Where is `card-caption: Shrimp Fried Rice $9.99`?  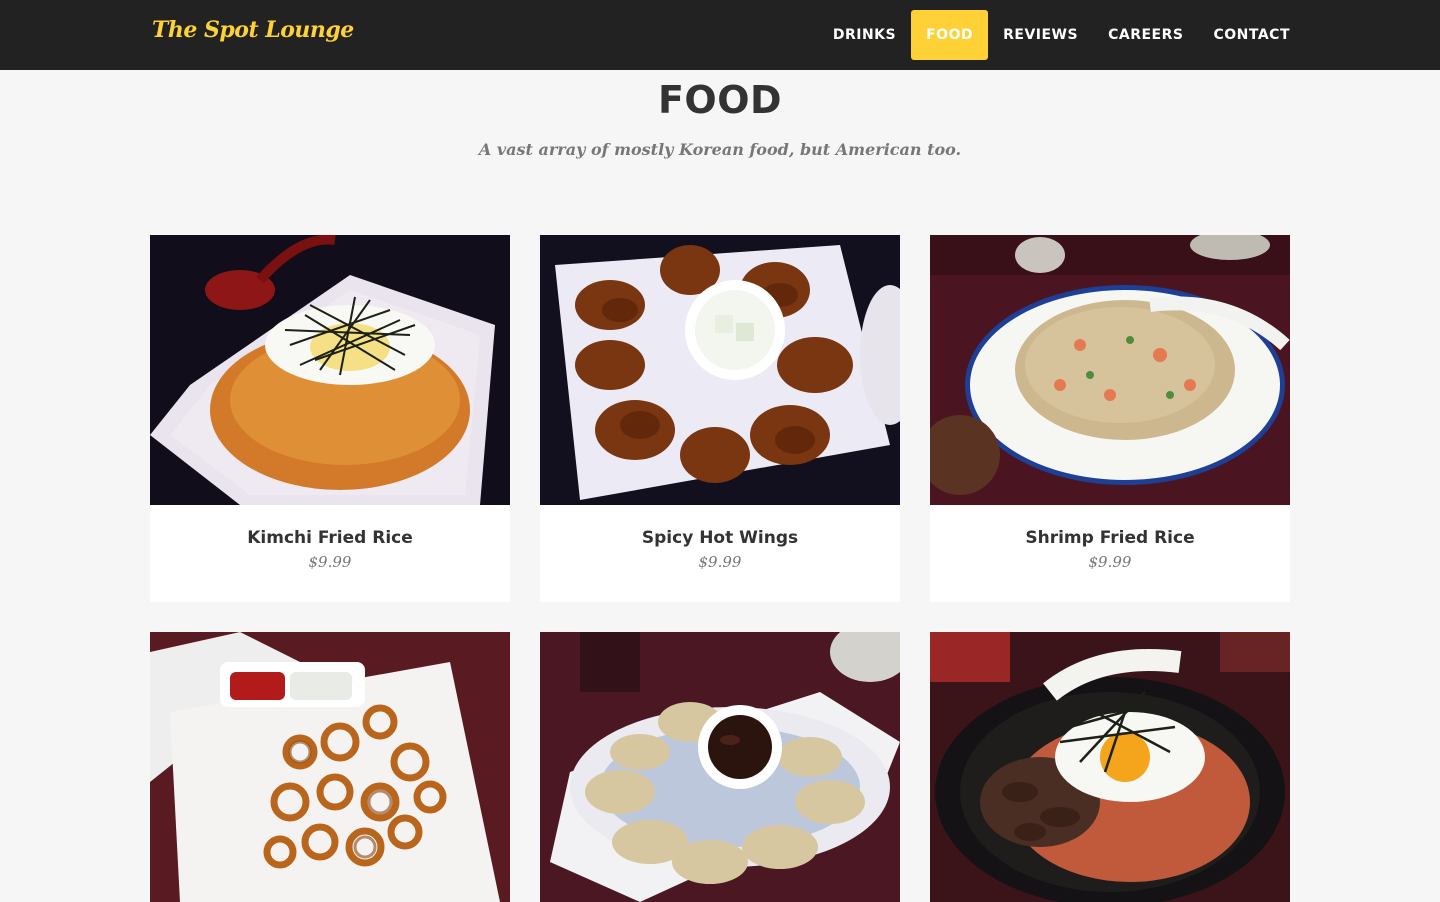
card-caption: Shrimp Fried Rice $9.99 is located at coordinates (1110, 553).